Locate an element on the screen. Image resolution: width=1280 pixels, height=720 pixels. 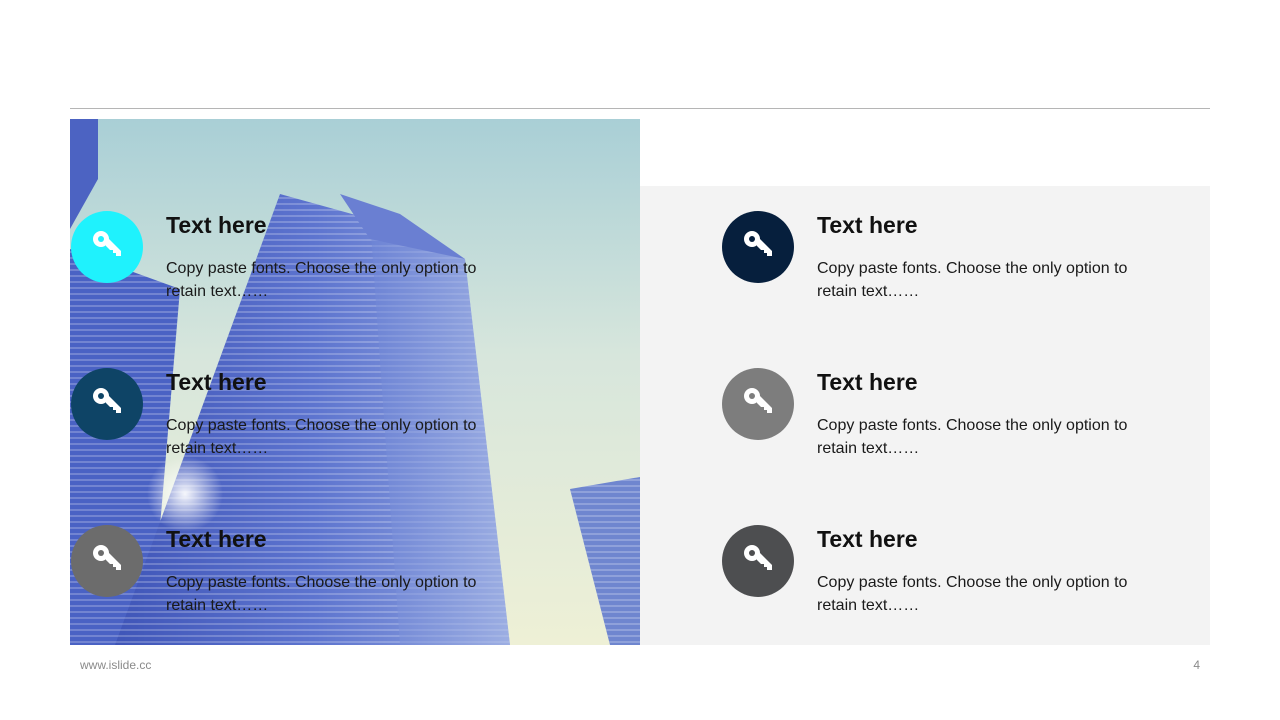
top-divider is located at coordinates (640, 108).